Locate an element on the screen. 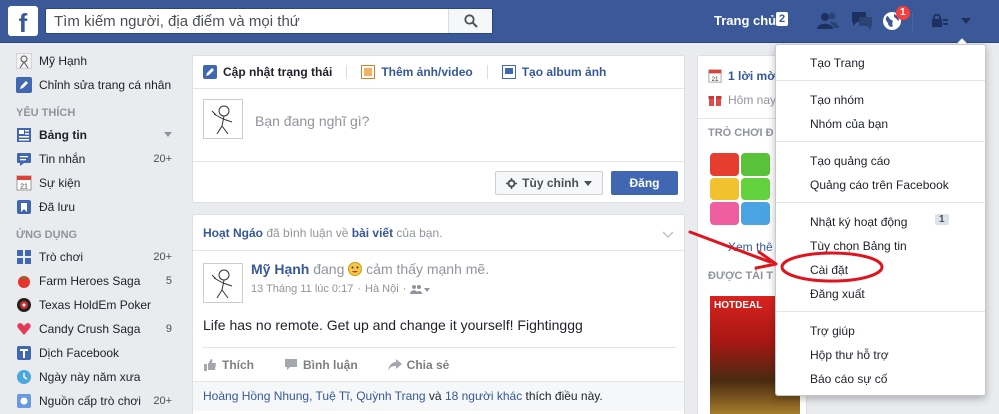 This screenshot has height=414, width=999. messages-button is located at coordinates (862, 21).